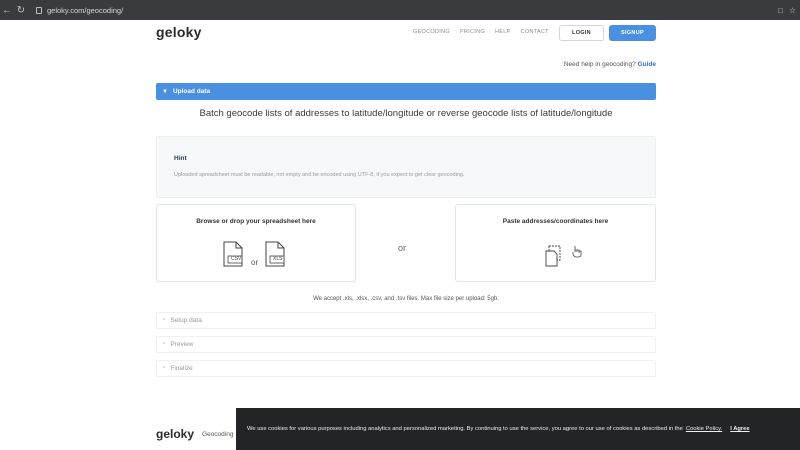 This screenshot has height=450, width=800. What do you see at coordinates (233, 254) in the screenshot?
I see `csv-file-icon: CSV` at bounding box center [233, 254].